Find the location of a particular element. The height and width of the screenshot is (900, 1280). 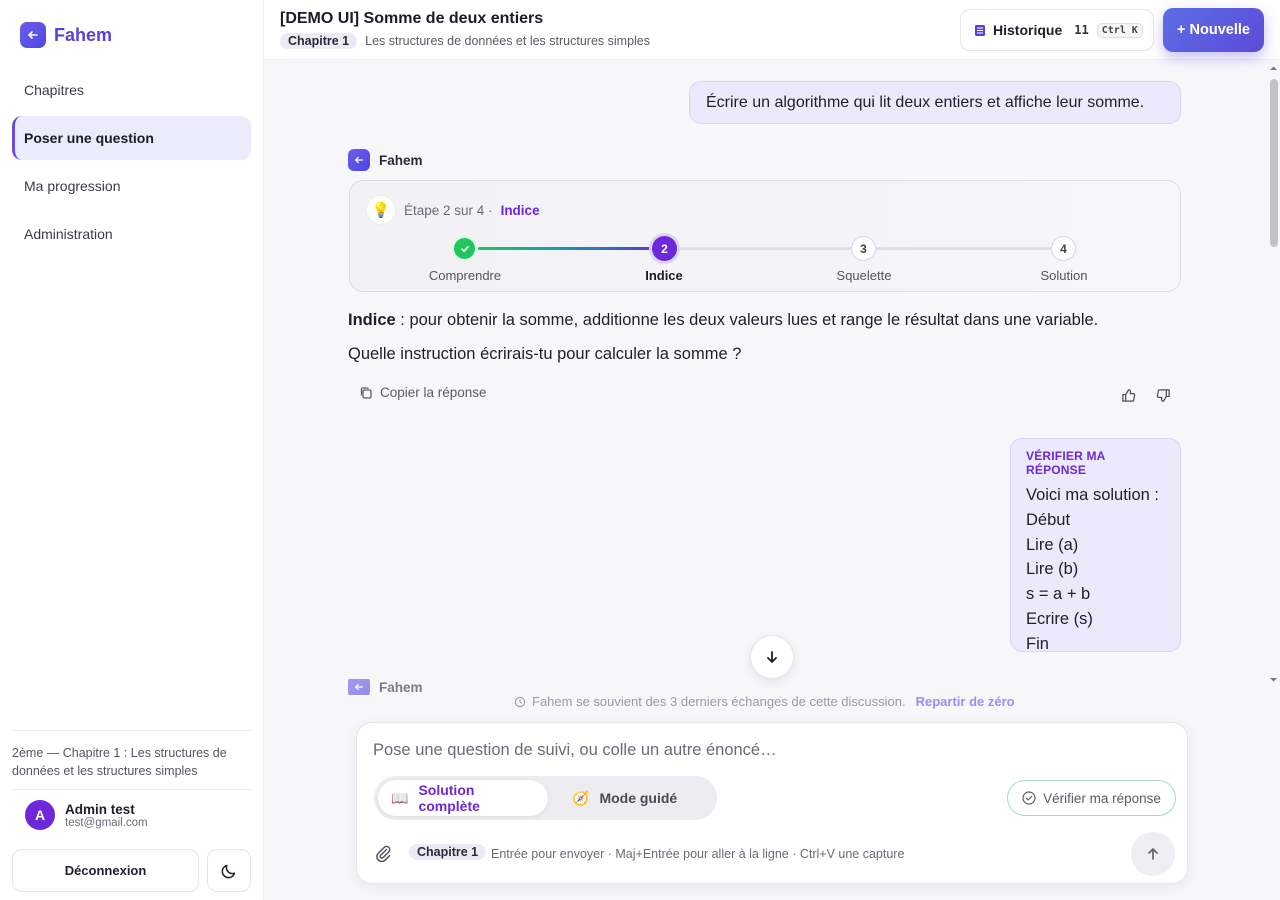

thumbs-down-button is located at coordinates (1163, 395).